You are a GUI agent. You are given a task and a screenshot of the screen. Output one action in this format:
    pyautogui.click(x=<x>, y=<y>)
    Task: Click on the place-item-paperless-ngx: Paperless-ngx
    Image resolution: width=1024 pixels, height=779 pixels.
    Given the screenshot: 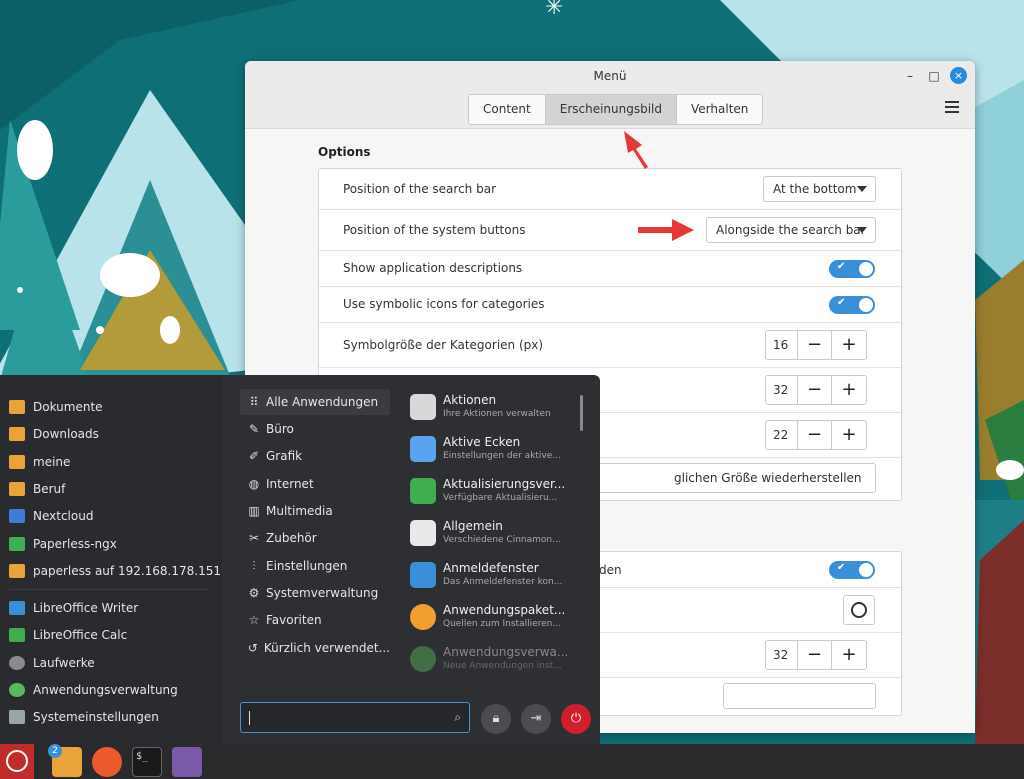 What is the action you would take?
    pyautogui.click(x=63, y=544)
    